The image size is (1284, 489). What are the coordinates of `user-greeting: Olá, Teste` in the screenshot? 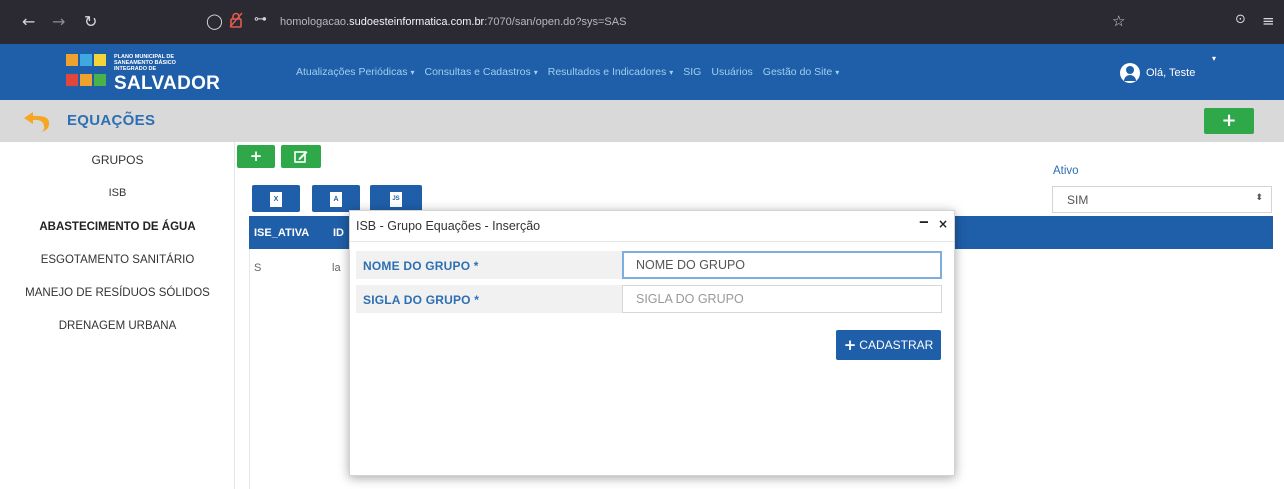 It's located at (1171, 73).